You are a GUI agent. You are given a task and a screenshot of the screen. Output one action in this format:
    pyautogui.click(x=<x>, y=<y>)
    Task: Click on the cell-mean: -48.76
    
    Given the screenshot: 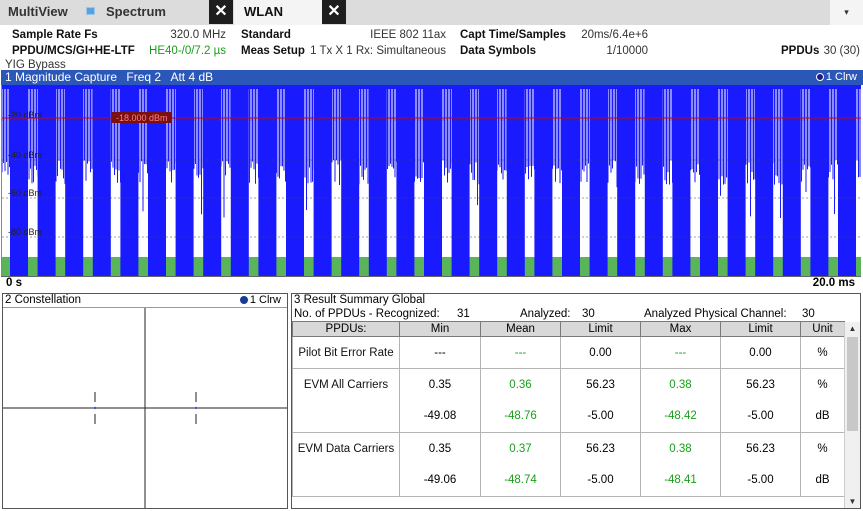 What is the action you would take?
    pyautogui.click(x=520, y=416)
    